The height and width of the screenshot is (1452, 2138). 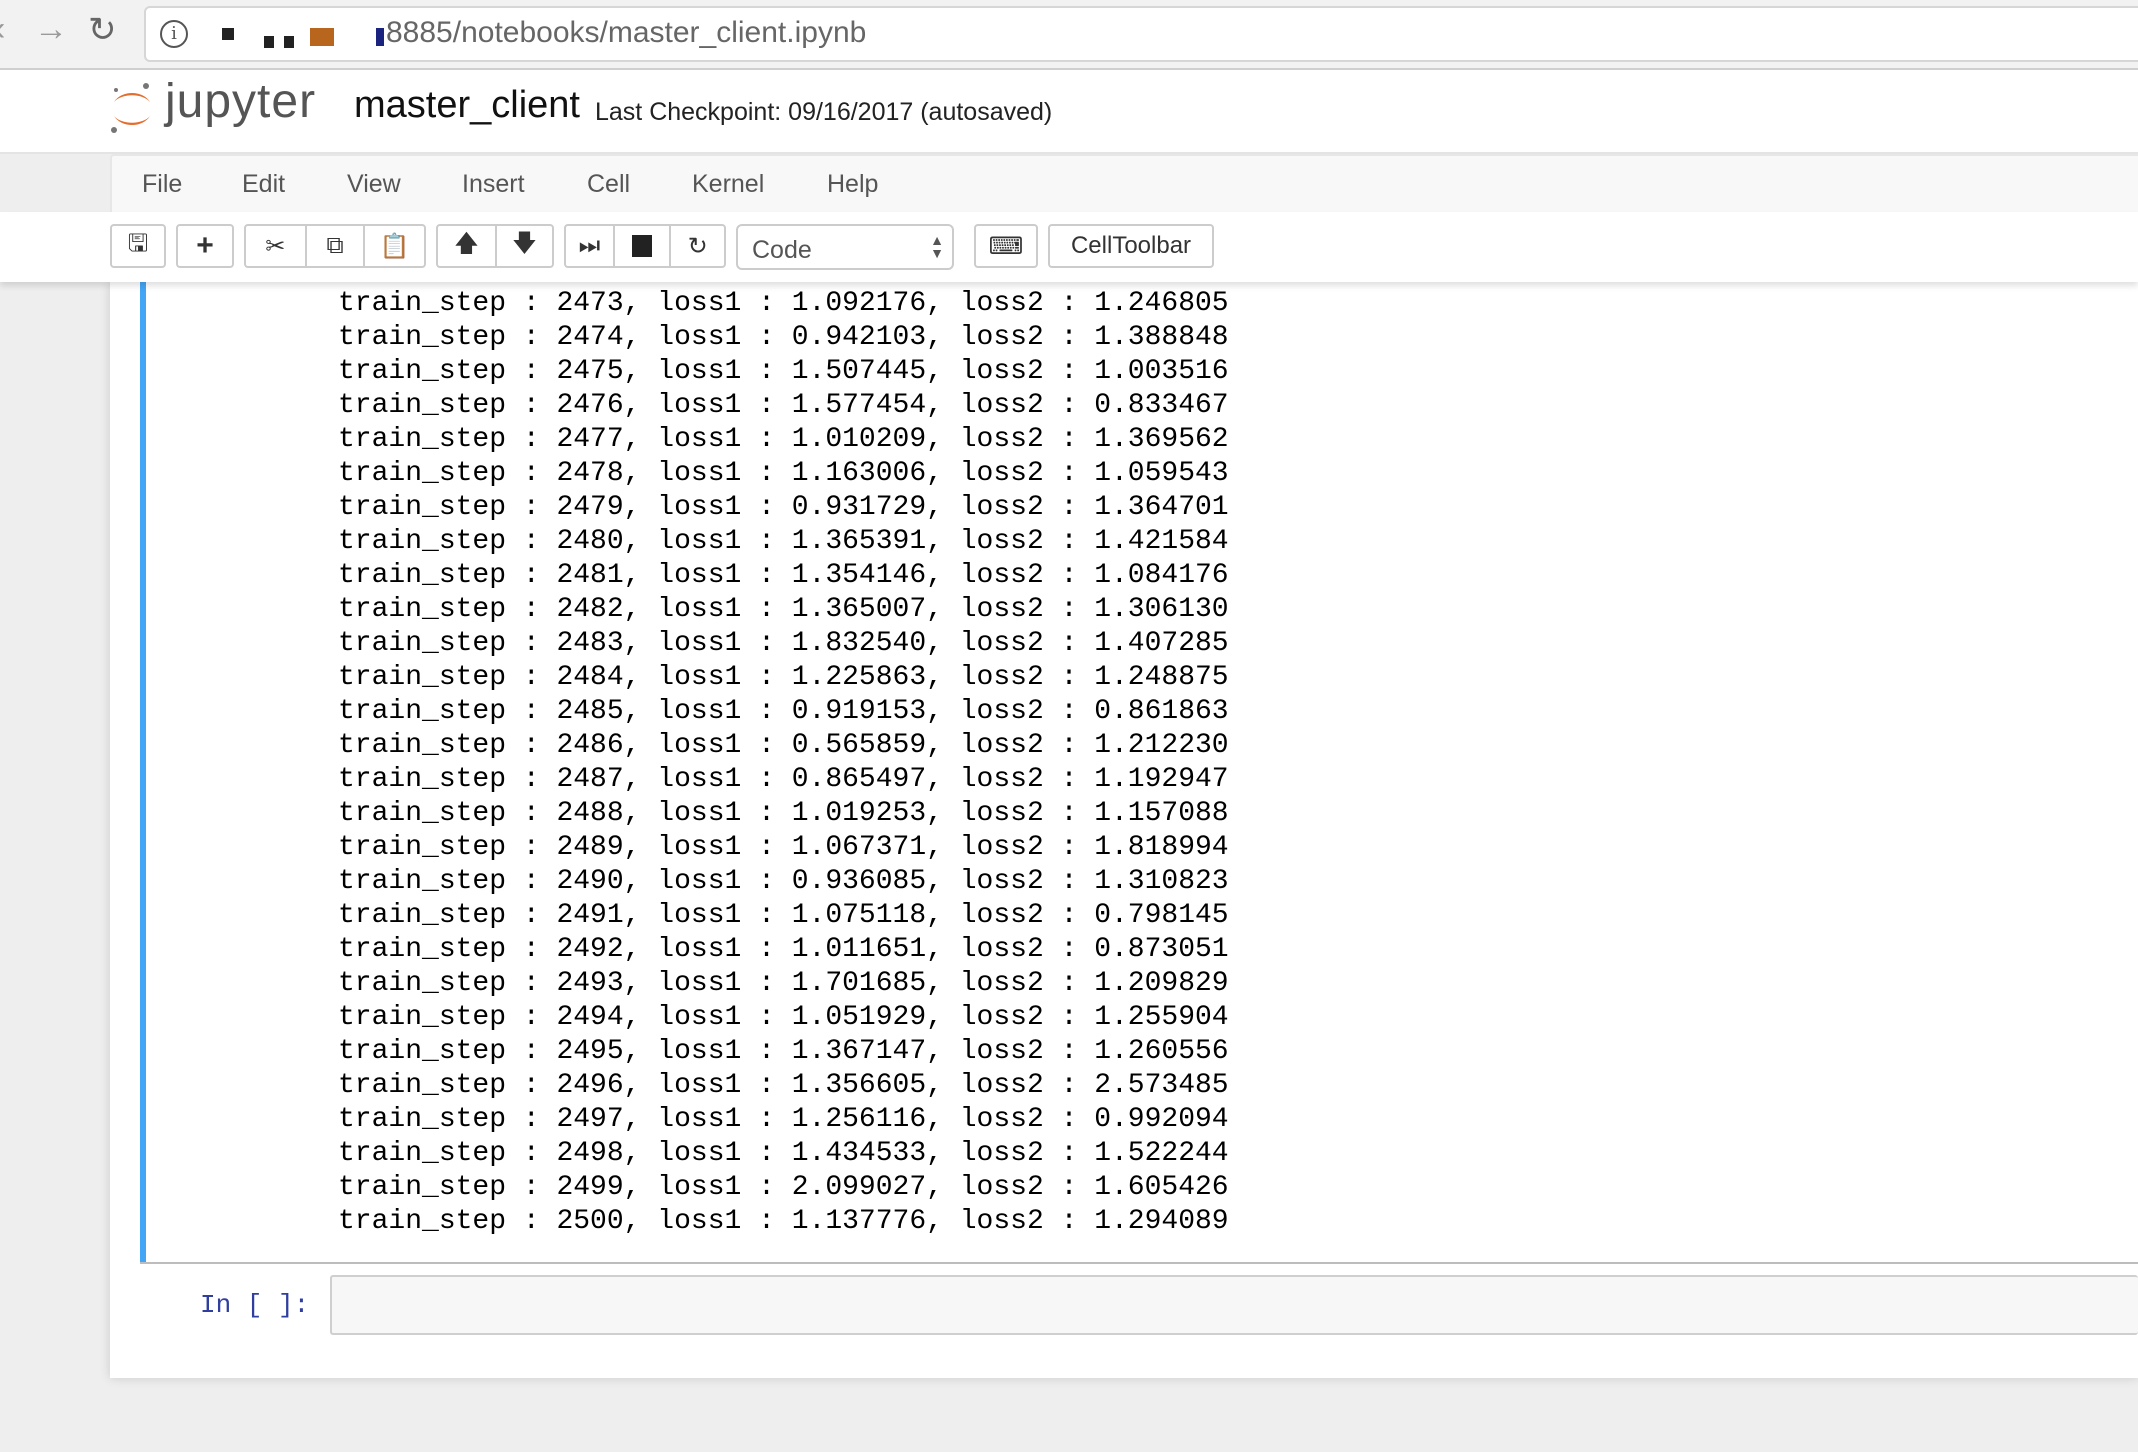 What do you see at coordinates (374, 184) in the screenshot?
I see `menu-view: View` at bounding box center [374, 184].